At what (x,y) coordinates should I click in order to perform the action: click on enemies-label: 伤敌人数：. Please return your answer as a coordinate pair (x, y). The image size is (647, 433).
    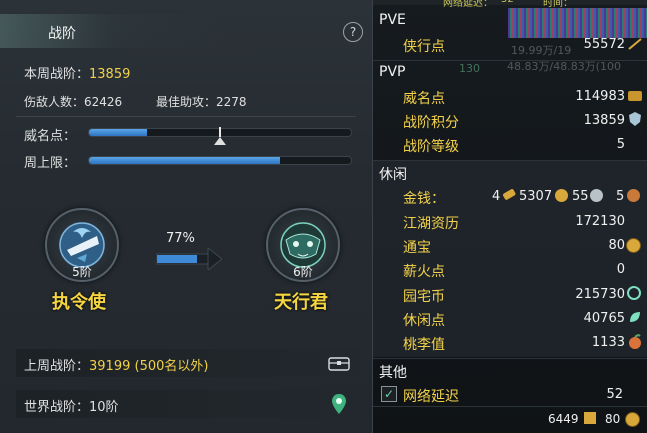
    Looking at the image, I should click on (54, 102).